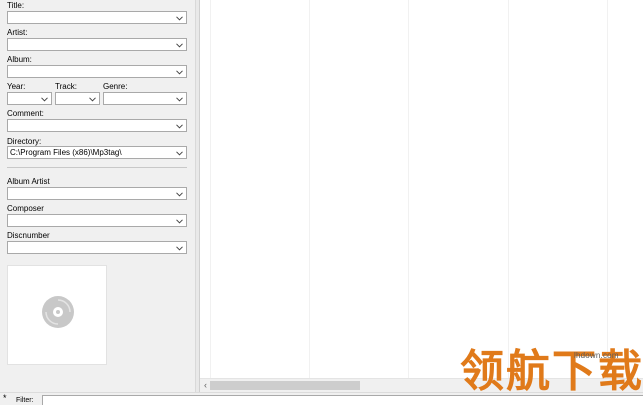 The width and height of the screenshot is (643, 405). What do you see at coordinates (28, 181) in the screenshot?
I see `album-artist-label: Album Artist` at bounding box center [28, 181].